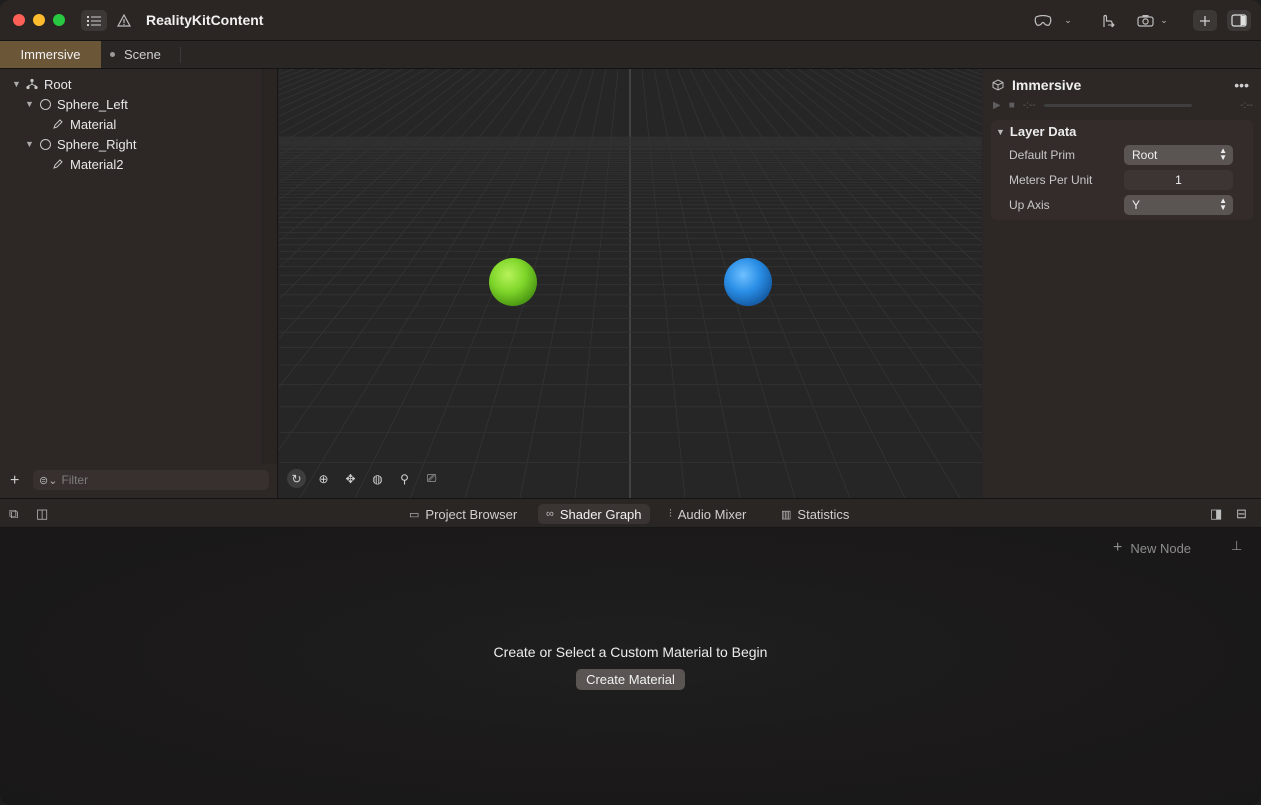  Describe the element at coordinates (112, 54) in the screenshot. I see `unsaved-dot-icon` at that location.